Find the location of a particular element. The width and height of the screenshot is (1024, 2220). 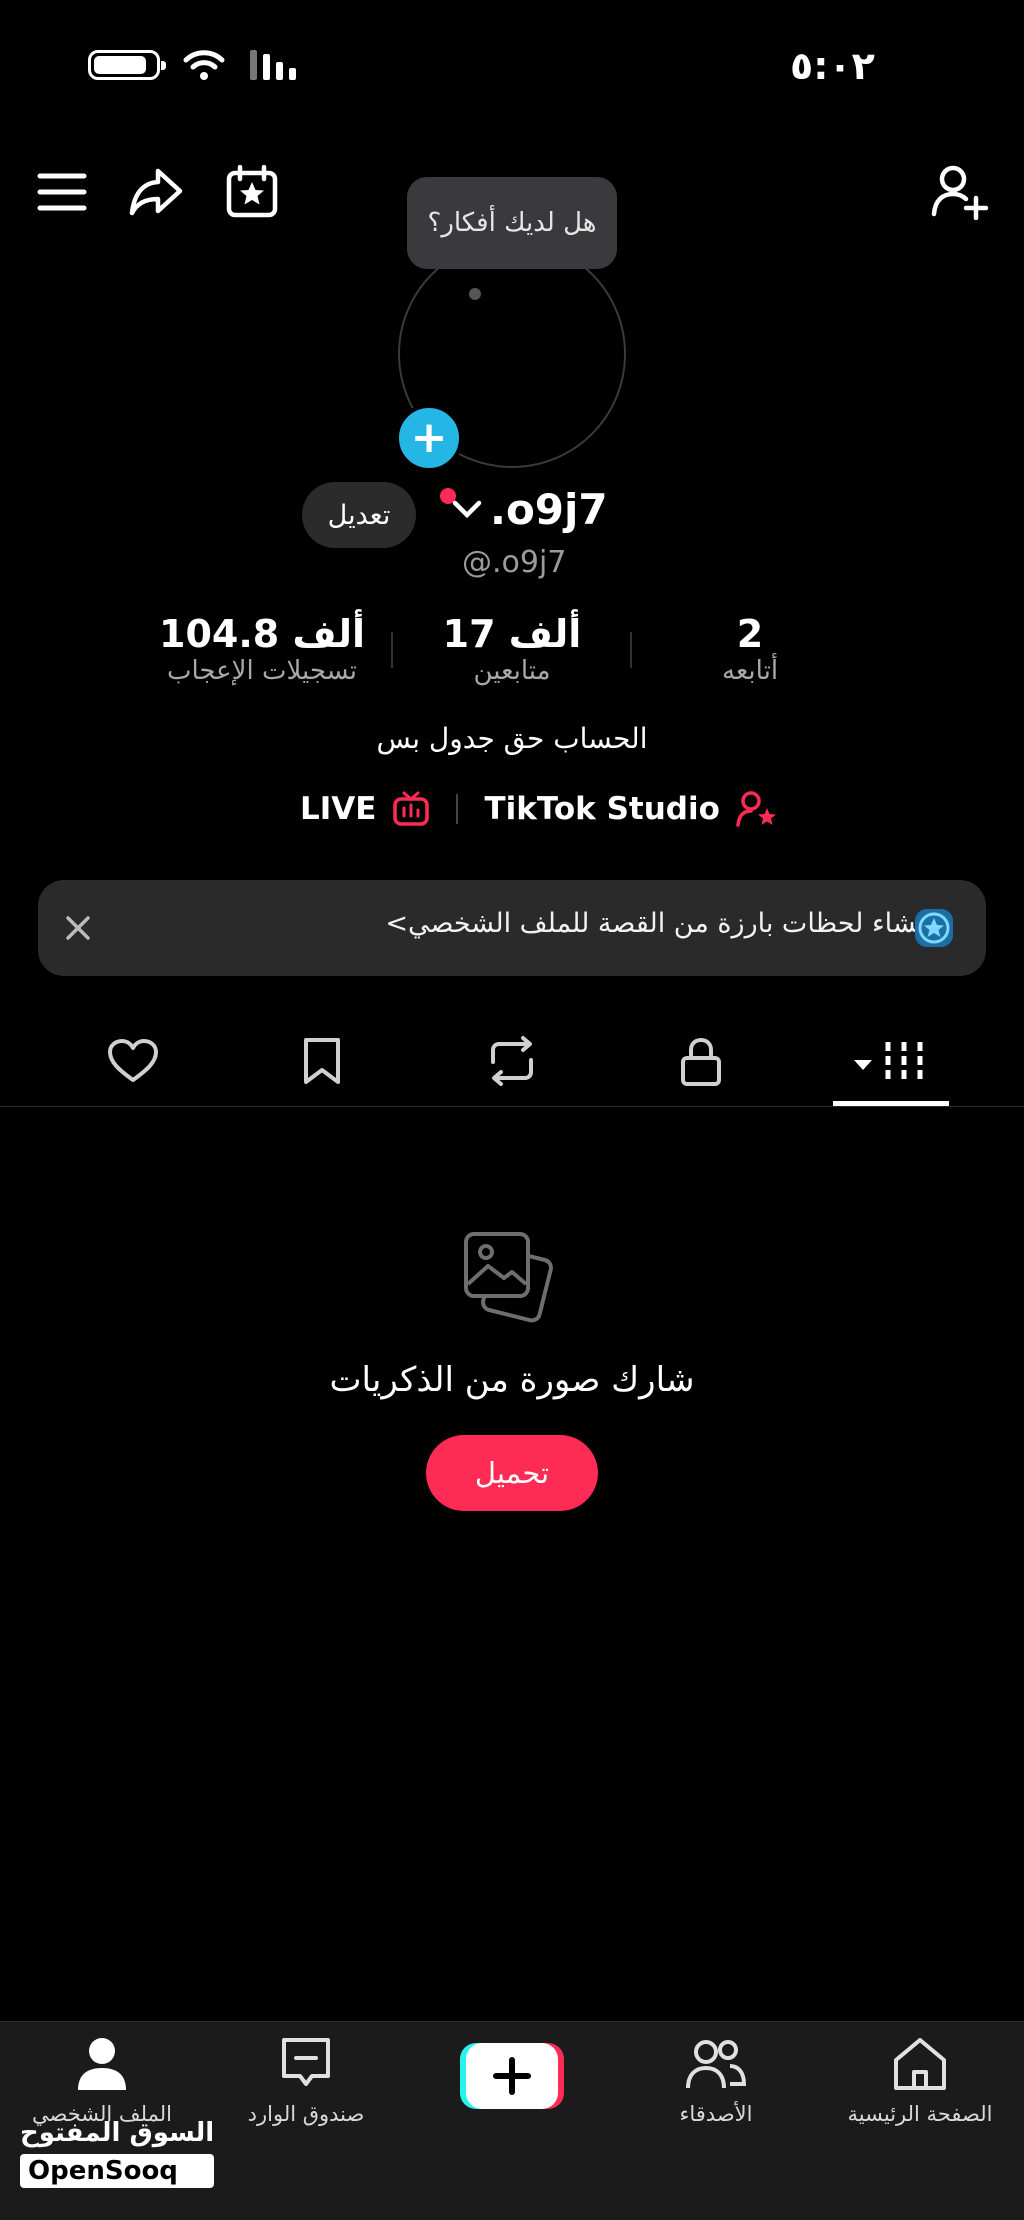

nav-home: الصفحة الرئيسية is located at coordinates (920, 2081).